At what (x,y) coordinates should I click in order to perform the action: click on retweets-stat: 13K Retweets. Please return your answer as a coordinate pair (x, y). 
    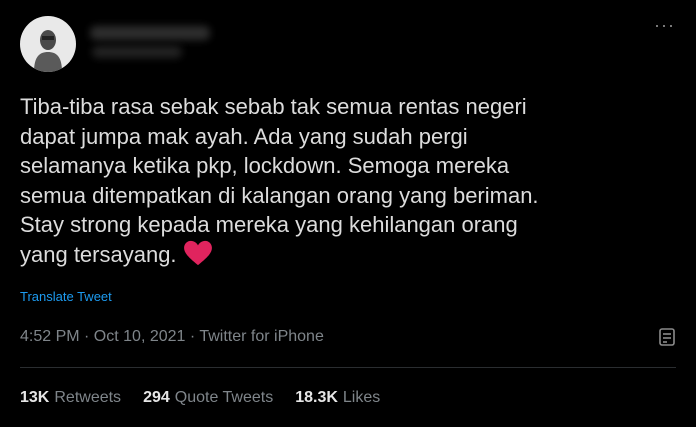
    Looking at the image, I should click on (70, 398).